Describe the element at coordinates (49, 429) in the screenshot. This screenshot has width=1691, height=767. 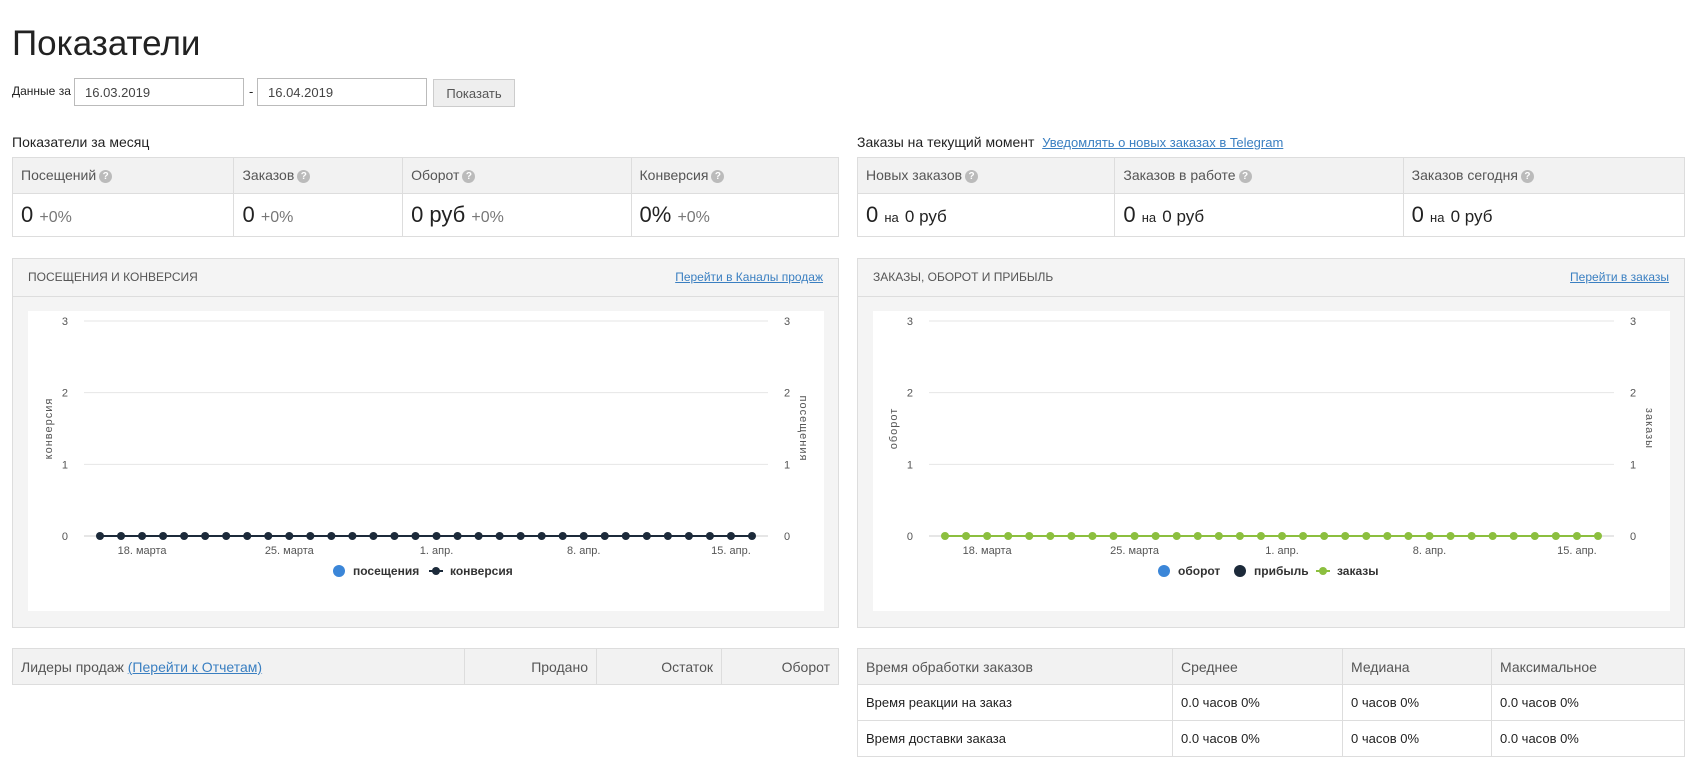
I see `y-axis-label-left: конверсия` at that location.